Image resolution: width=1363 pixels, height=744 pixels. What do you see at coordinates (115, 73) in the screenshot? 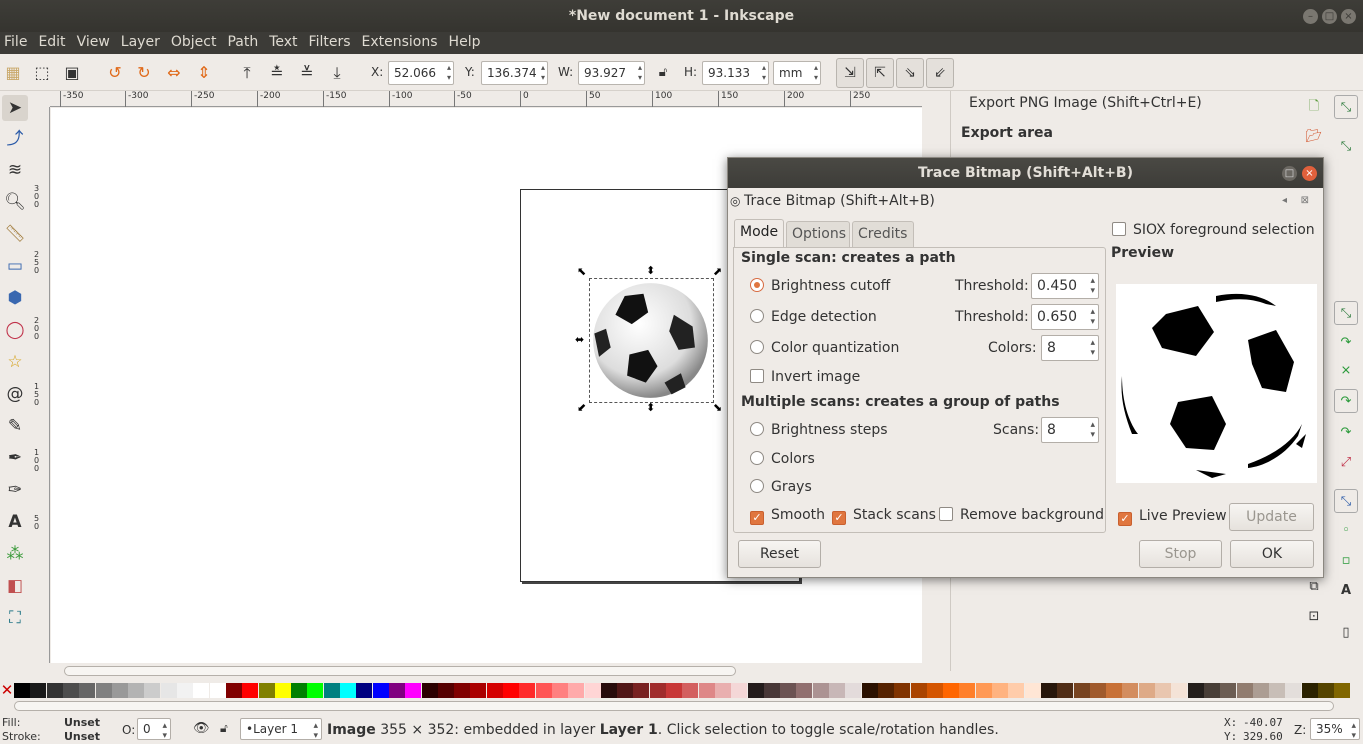
I see `rotate-ccw-icon: ↺` at bounding box center [115, 73].